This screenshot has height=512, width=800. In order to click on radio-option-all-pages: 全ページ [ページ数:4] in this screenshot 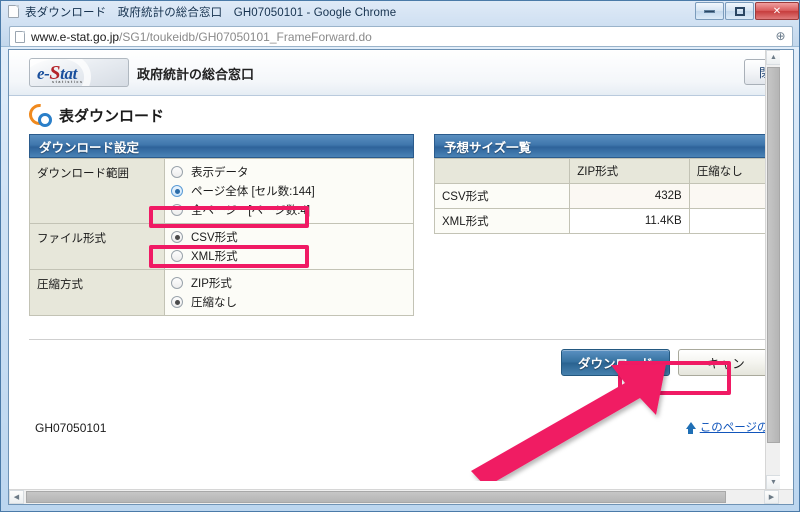, I will do `click(289, 209)`.